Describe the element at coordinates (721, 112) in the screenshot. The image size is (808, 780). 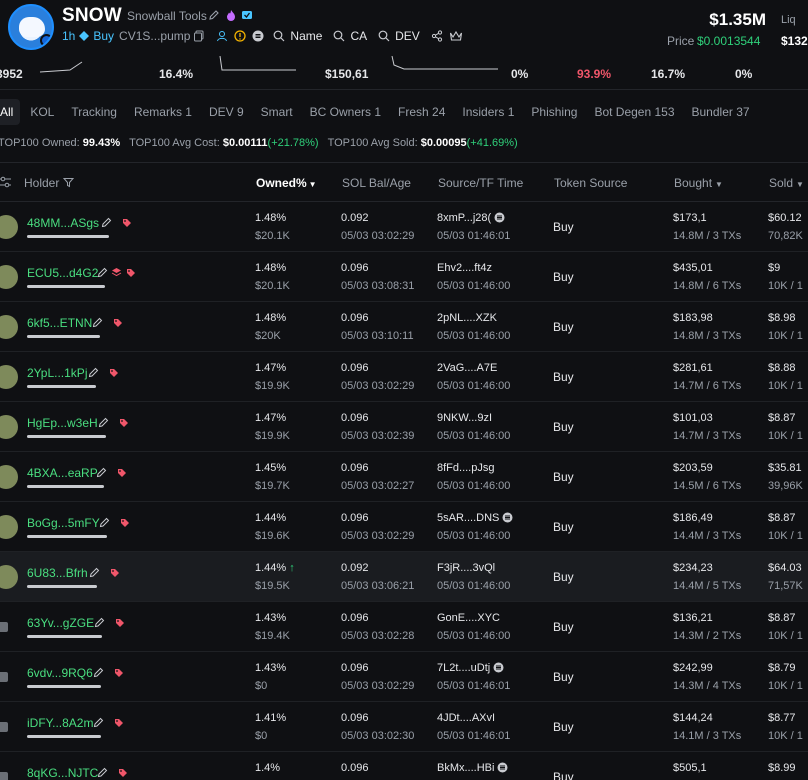
I see `tab-bundler: Bundler 37` at that location.